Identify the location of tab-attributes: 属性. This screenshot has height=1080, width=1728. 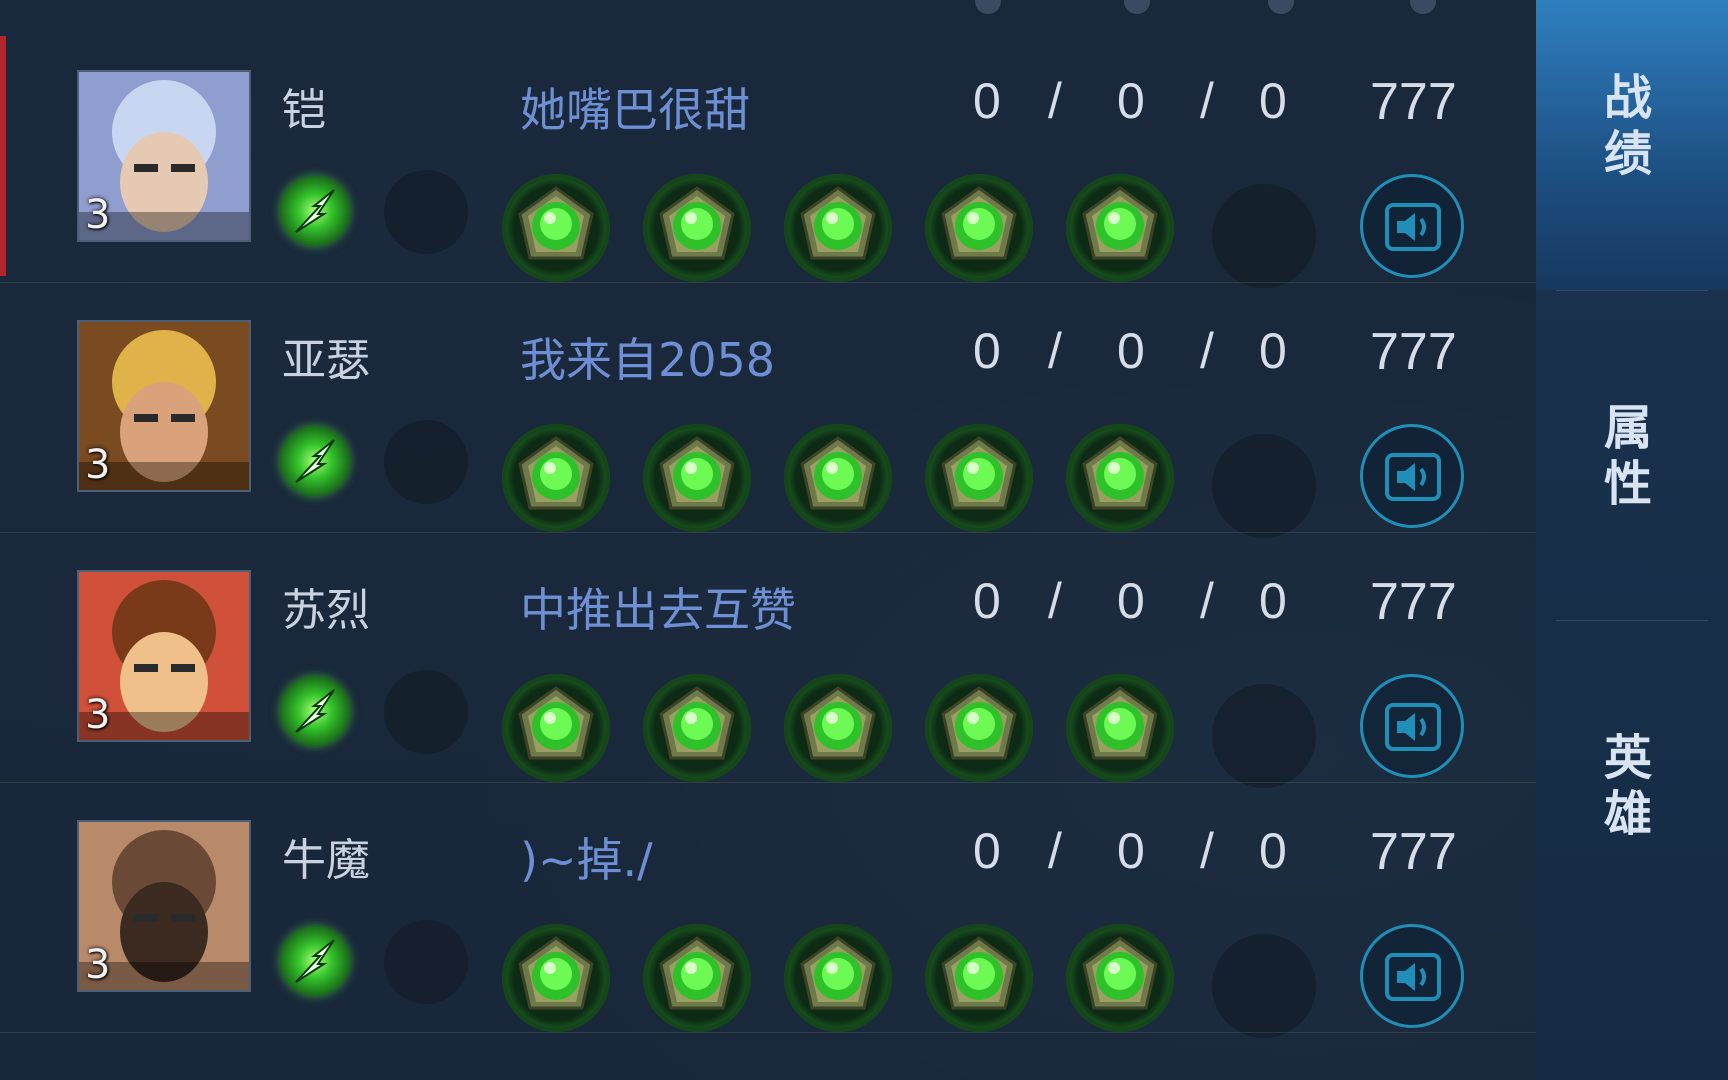
(1632, 445).